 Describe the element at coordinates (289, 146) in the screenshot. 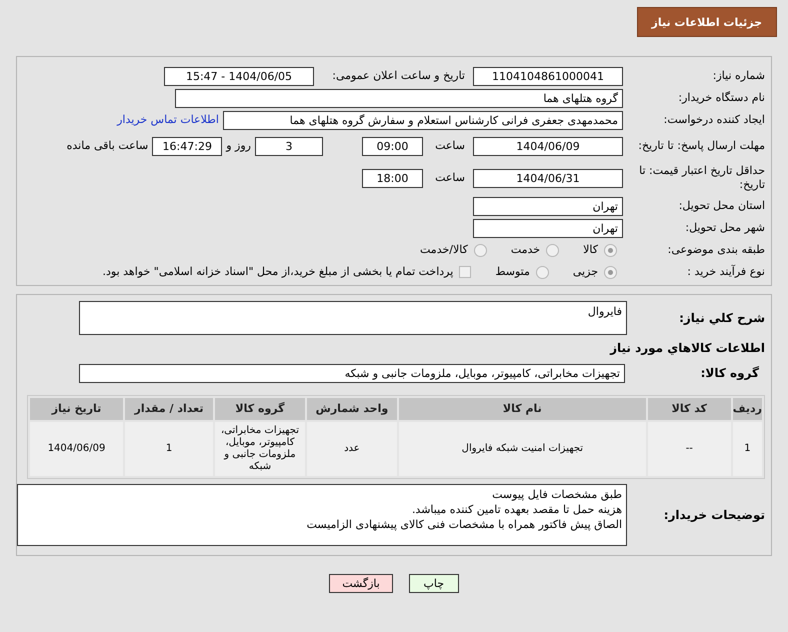

I see `text-field: 3` at that location.